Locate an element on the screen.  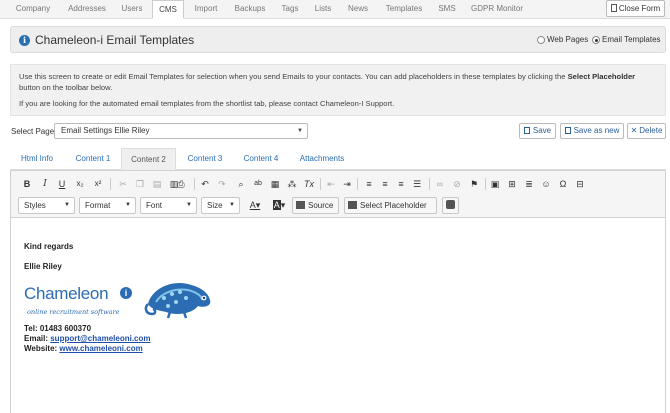
camera-button is located at coordinates (450, 205).